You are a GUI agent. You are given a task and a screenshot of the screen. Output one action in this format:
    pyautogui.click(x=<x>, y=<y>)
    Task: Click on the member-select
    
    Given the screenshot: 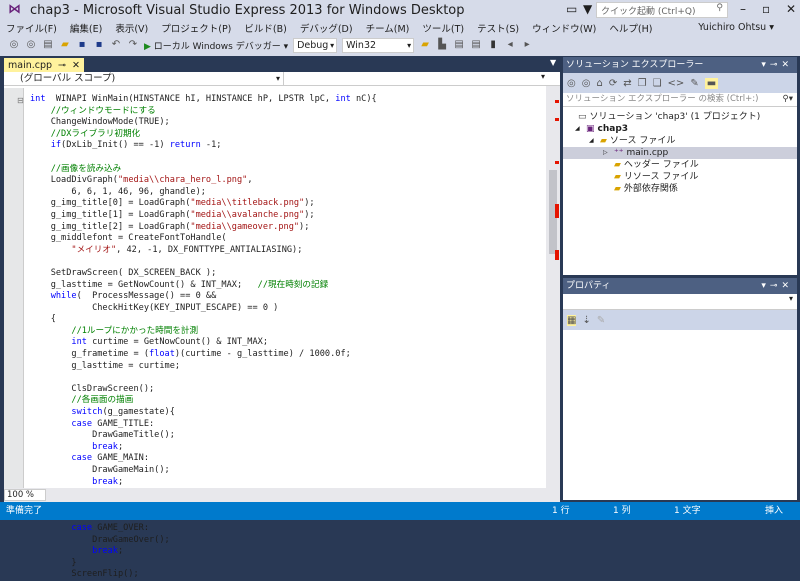 What is the action you would take?
    pyautogui.click(x=417, y=79)
    